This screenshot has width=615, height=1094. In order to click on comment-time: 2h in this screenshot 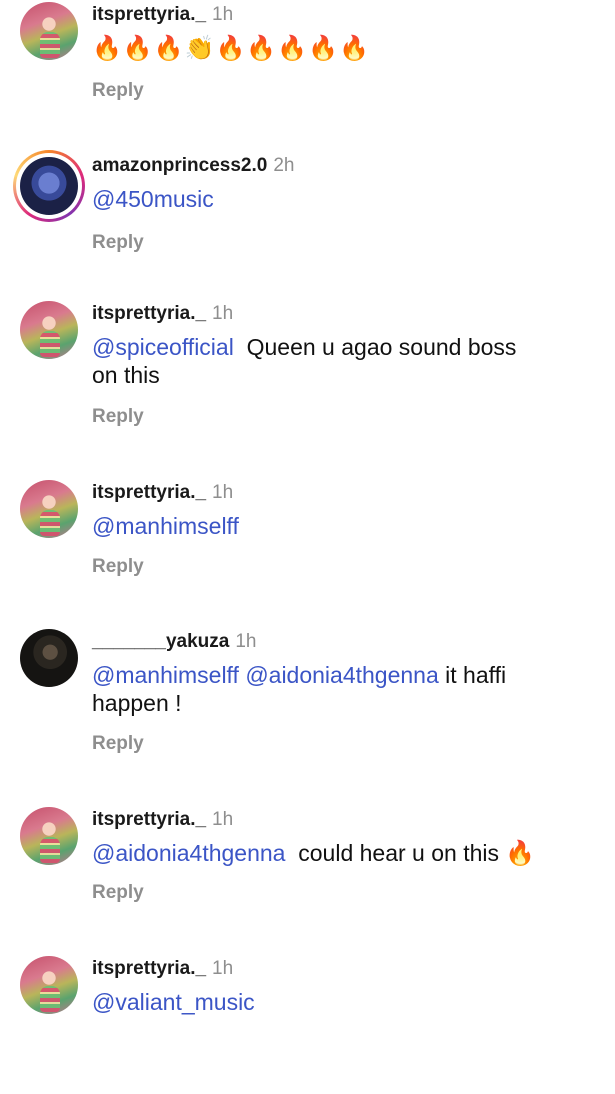, I will do `click(284, 165)`.